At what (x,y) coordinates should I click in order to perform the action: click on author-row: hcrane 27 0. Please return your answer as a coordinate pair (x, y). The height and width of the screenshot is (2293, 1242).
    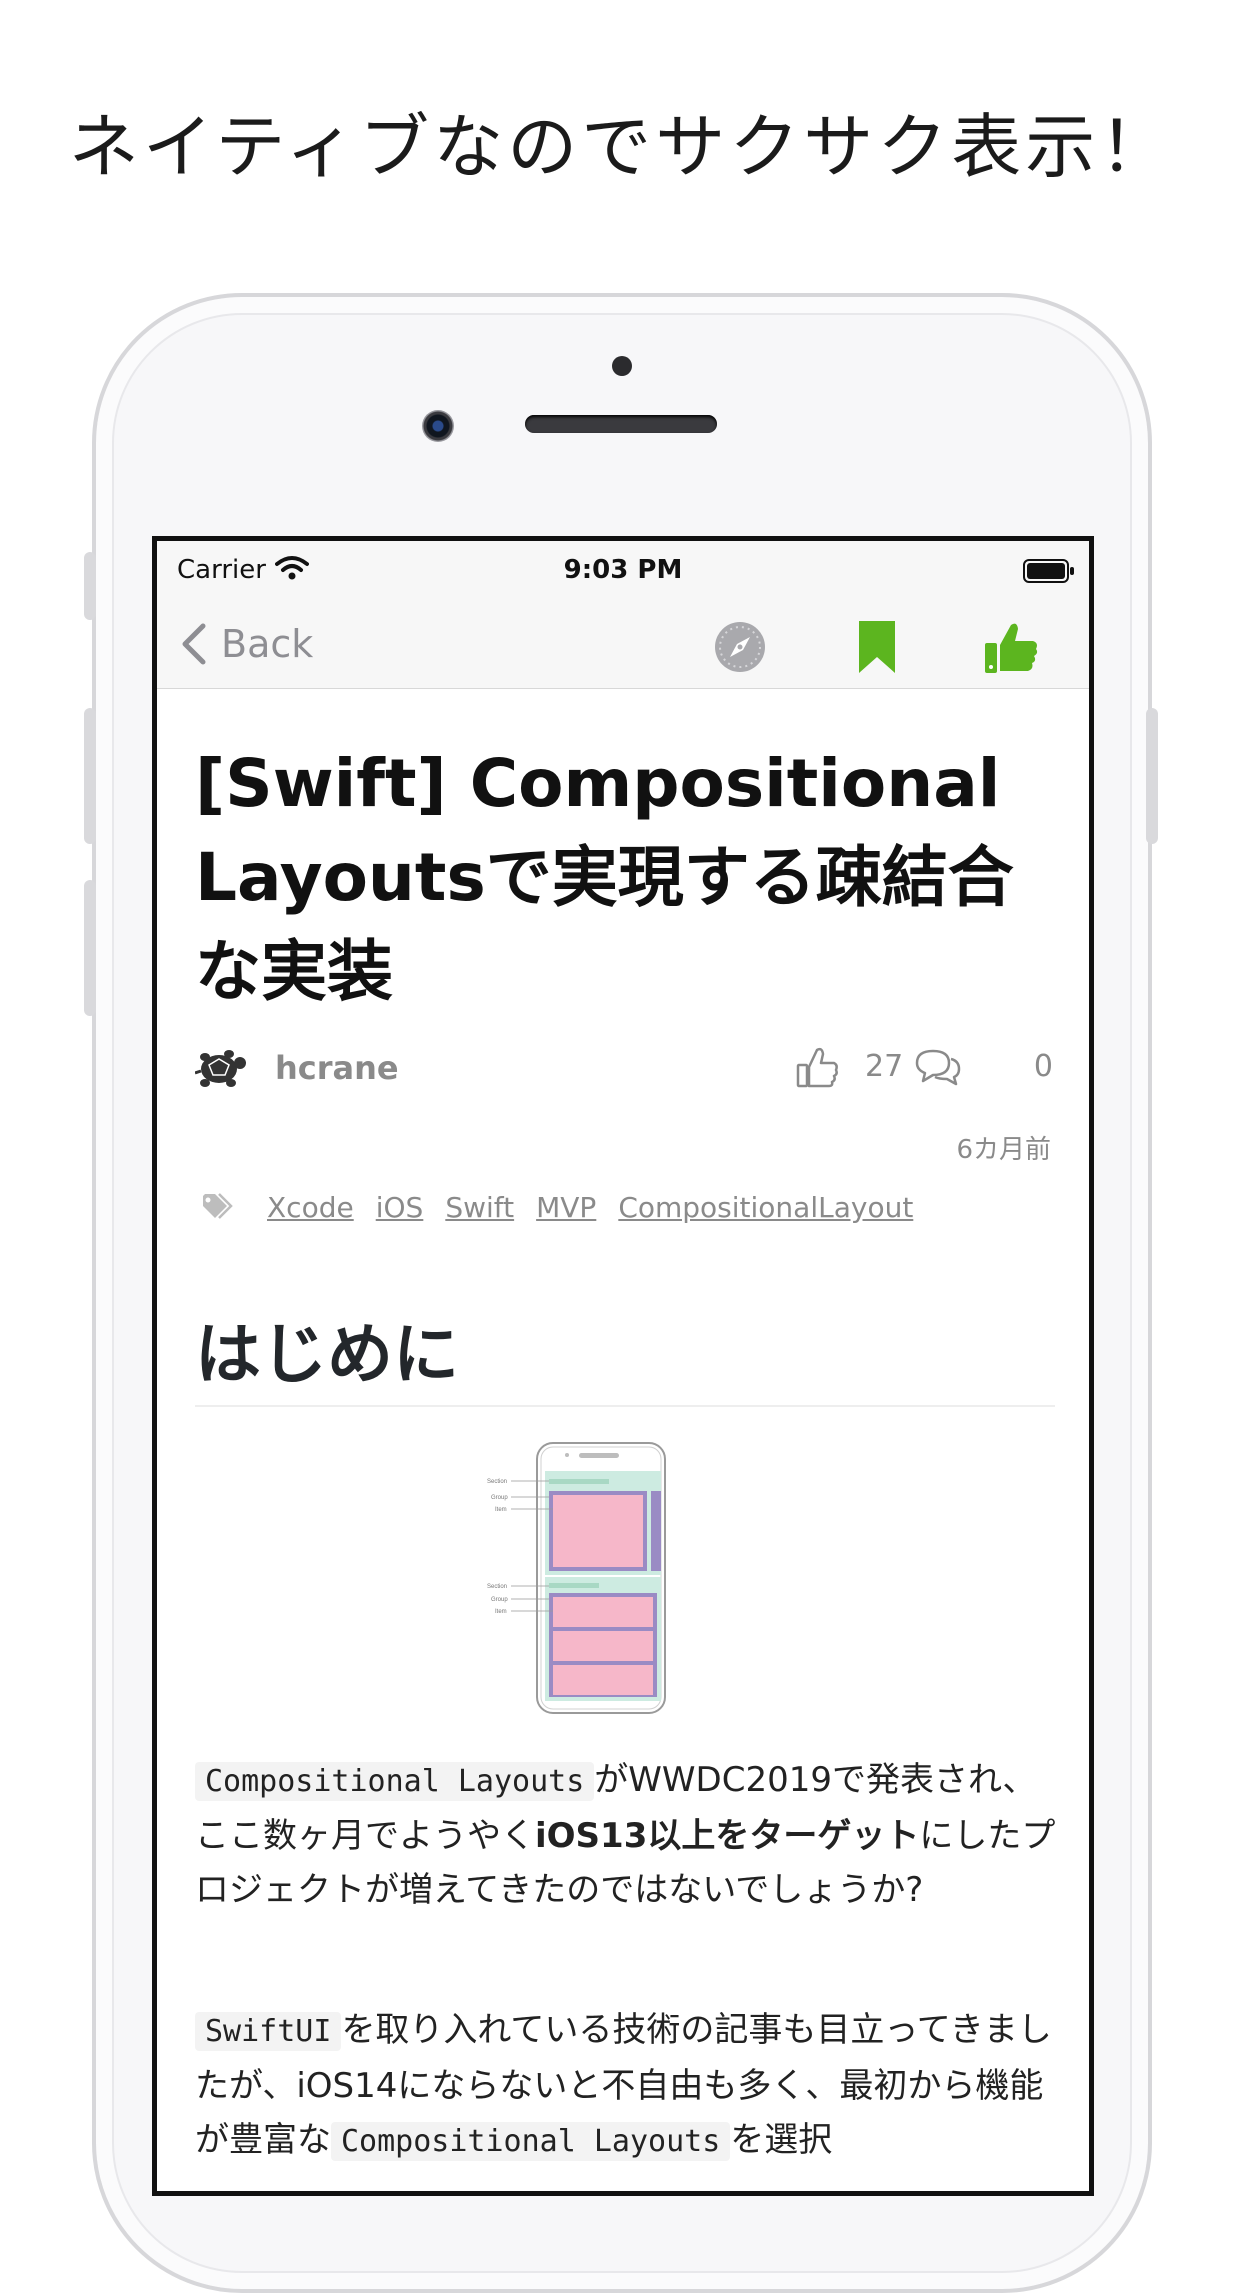
    Looking at the image, I should click on (625, 1069).